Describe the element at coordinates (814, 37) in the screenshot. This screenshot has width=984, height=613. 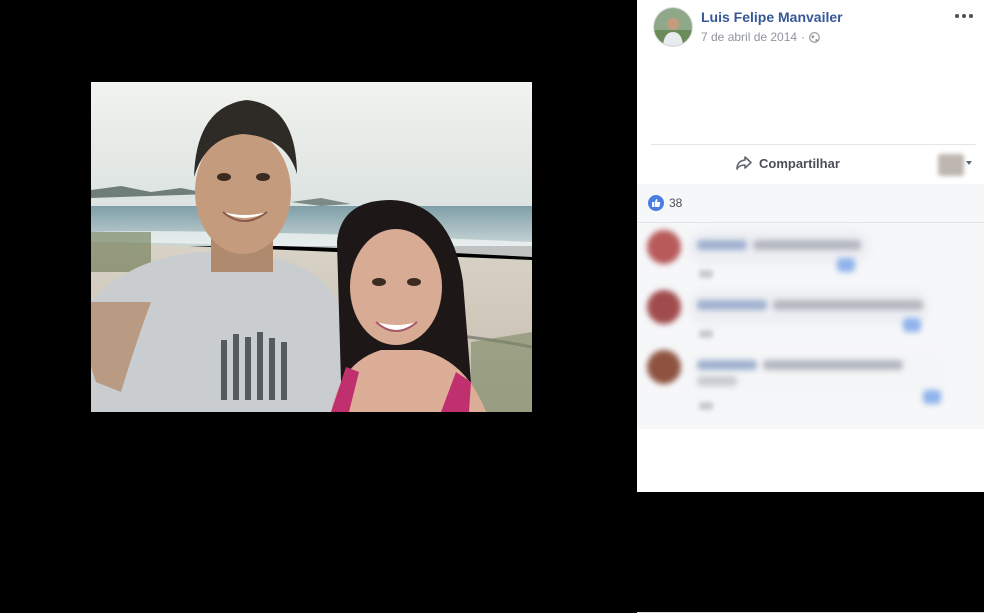
I see `globe-icon` at that location.